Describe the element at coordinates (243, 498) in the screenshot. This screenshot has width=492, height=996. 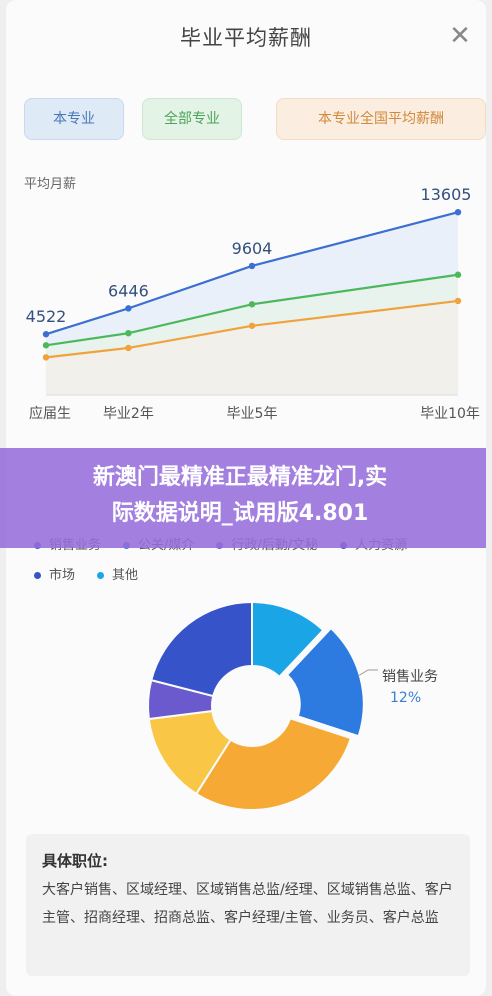
I see `overlay-banner: 新澳门最精准正最精准龙门,实 际数据说明_试用版4.801` at that location.